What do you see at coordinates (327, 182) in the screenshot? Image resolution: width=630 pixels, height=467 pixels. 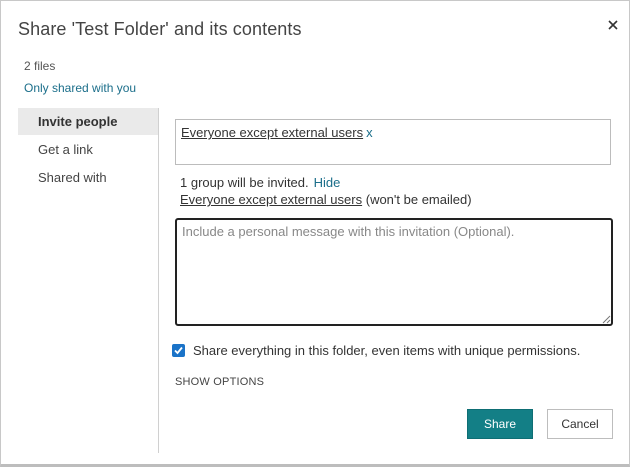 I see `hide-link: Hide` at bounding box center [327, 182].